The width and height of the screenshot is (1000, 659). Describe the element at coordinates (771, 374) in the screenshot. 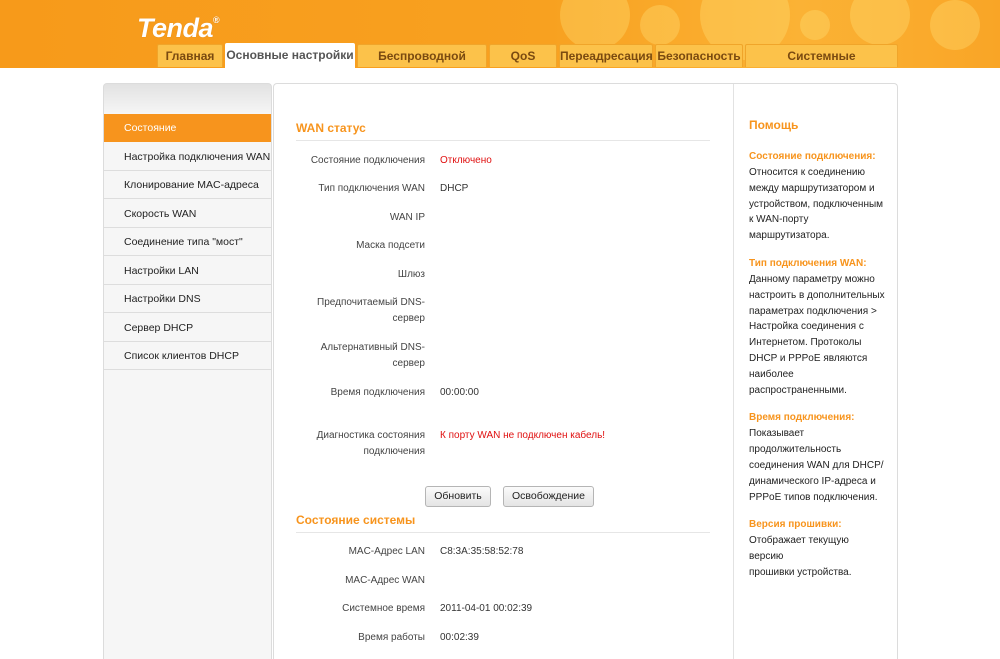

I see `help-line: наиболее` at that location.